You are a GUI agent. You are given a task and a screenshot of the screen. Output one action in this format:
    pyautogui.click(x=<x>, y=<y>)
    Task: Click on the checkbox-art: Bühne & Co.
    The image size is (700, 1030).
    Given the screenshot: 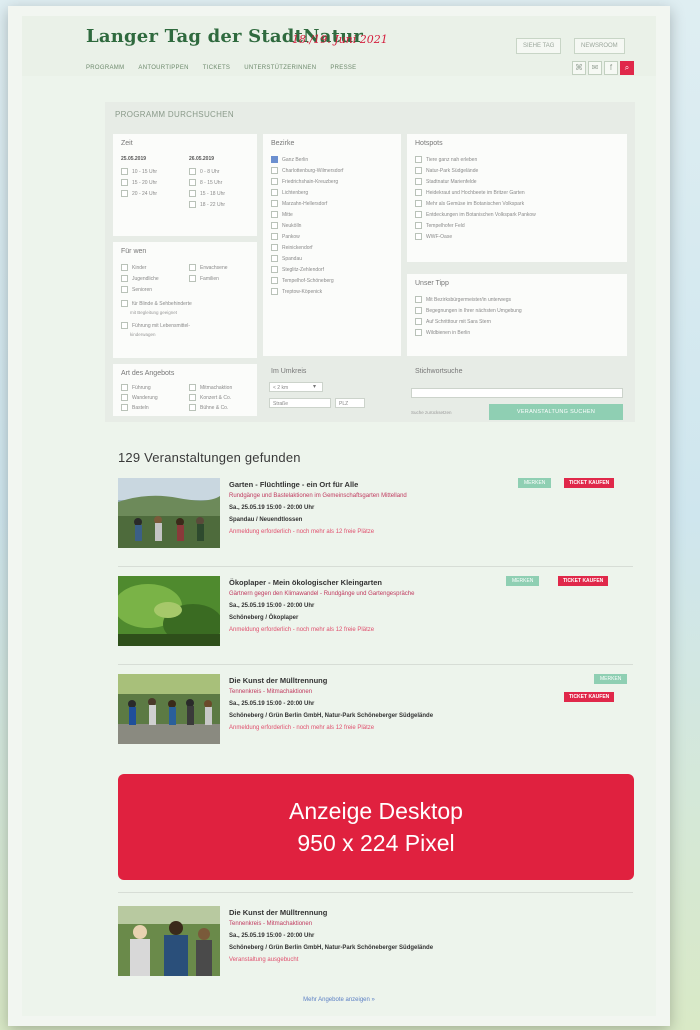 What is the action you would take?
    pyautogui.click(x=208, y=407)
    